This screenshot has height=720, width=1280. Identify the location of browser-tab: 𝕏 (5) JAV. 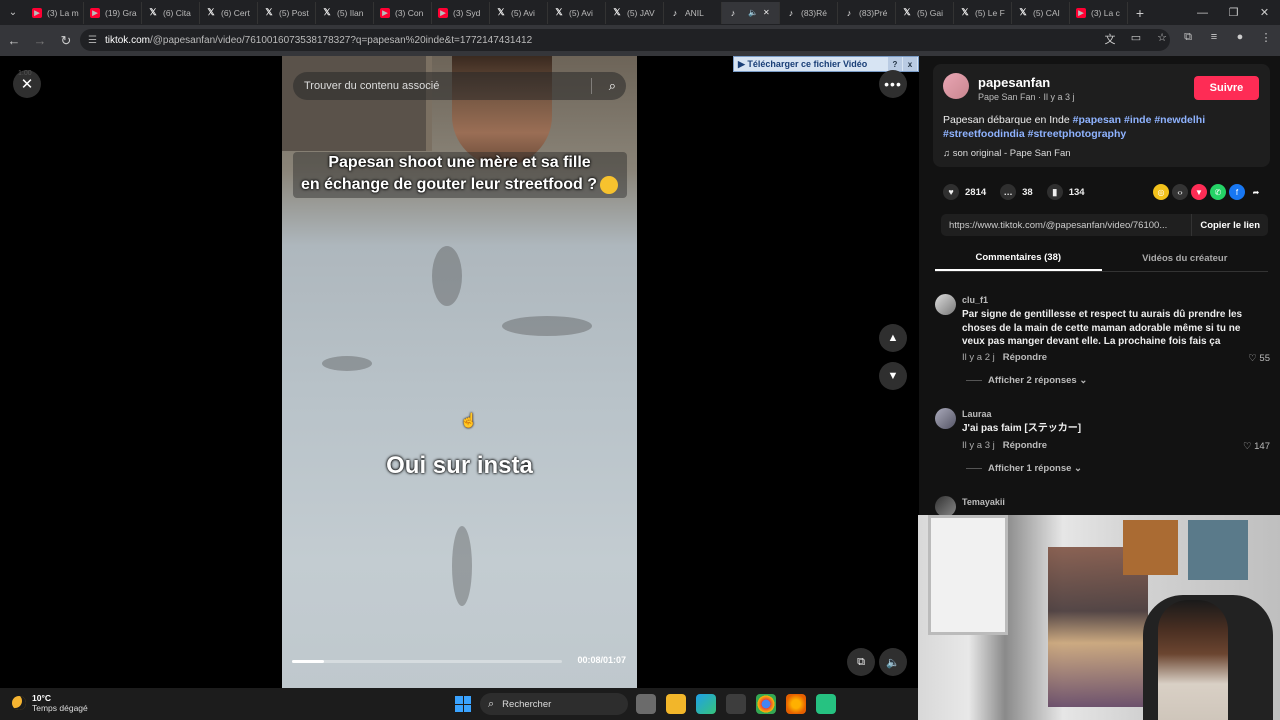
(635, 12).